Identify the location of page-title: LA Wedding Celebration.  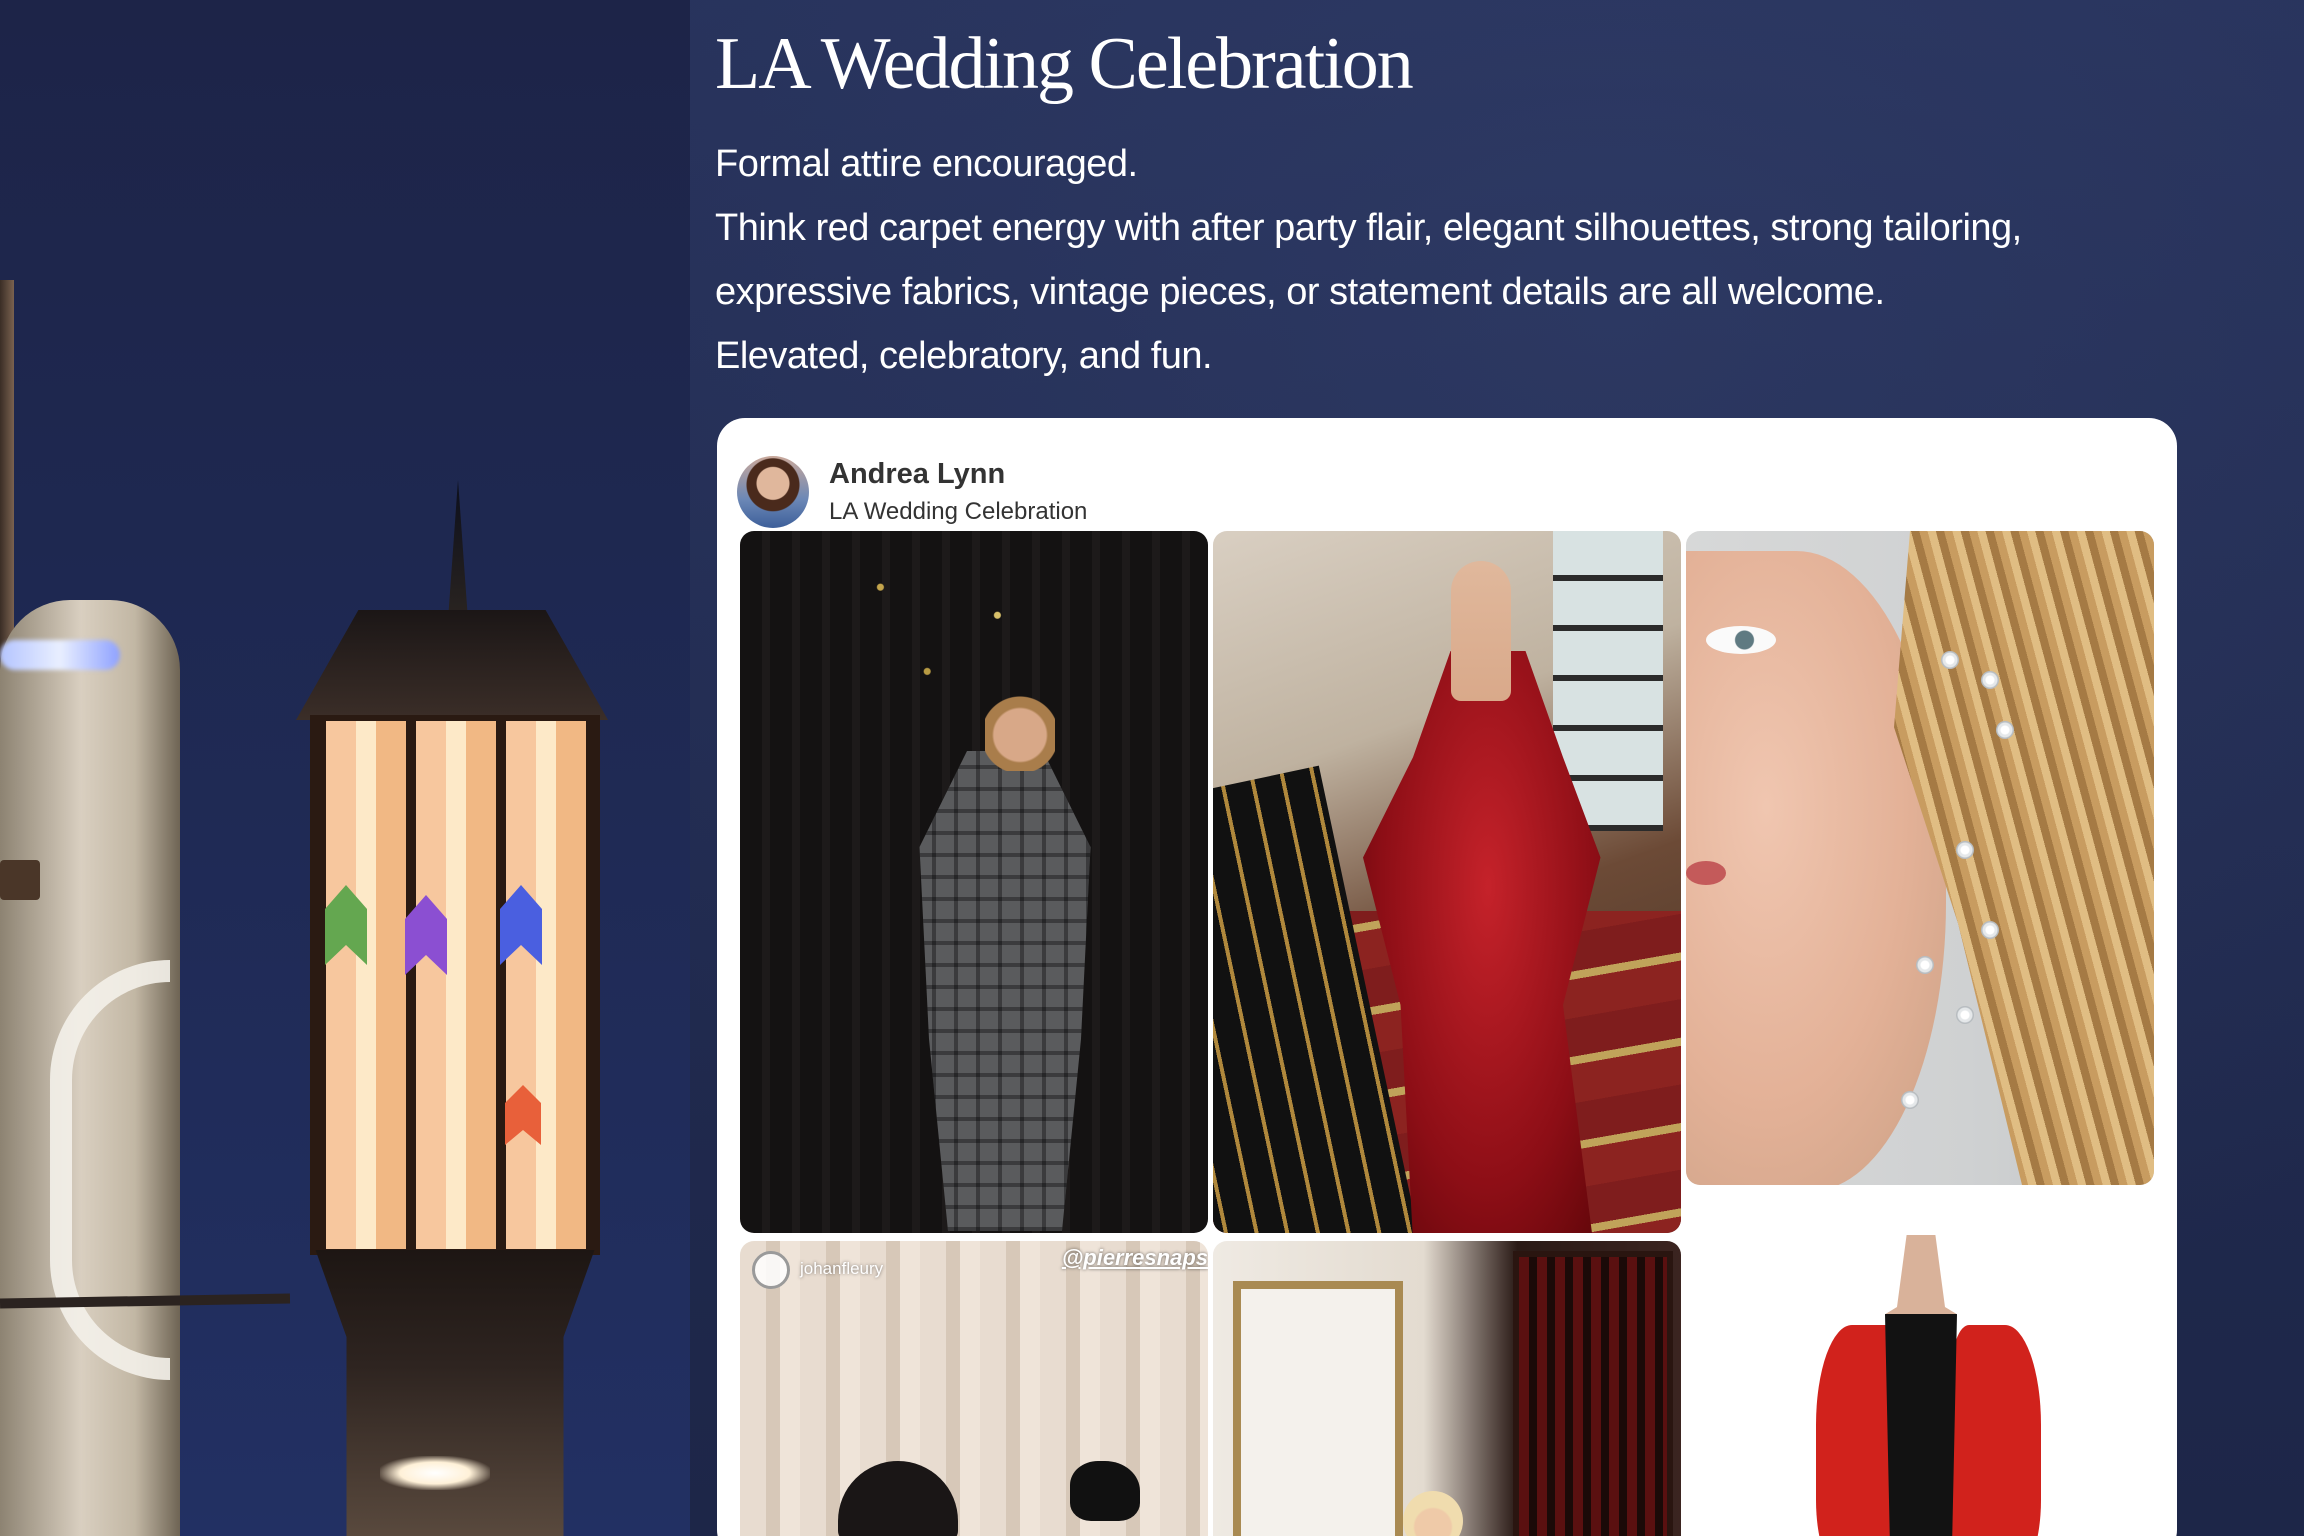
(1064, 64).